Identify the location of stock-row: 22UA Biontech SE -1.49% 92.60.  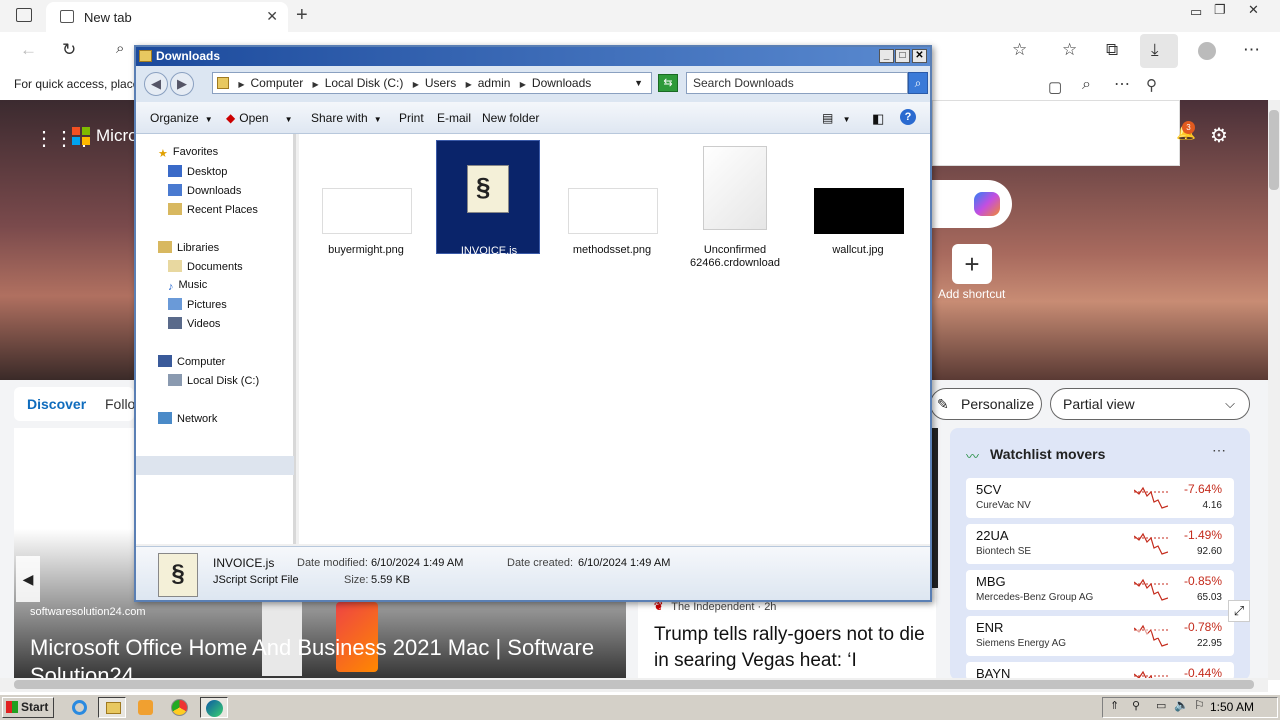
(1100, 544).